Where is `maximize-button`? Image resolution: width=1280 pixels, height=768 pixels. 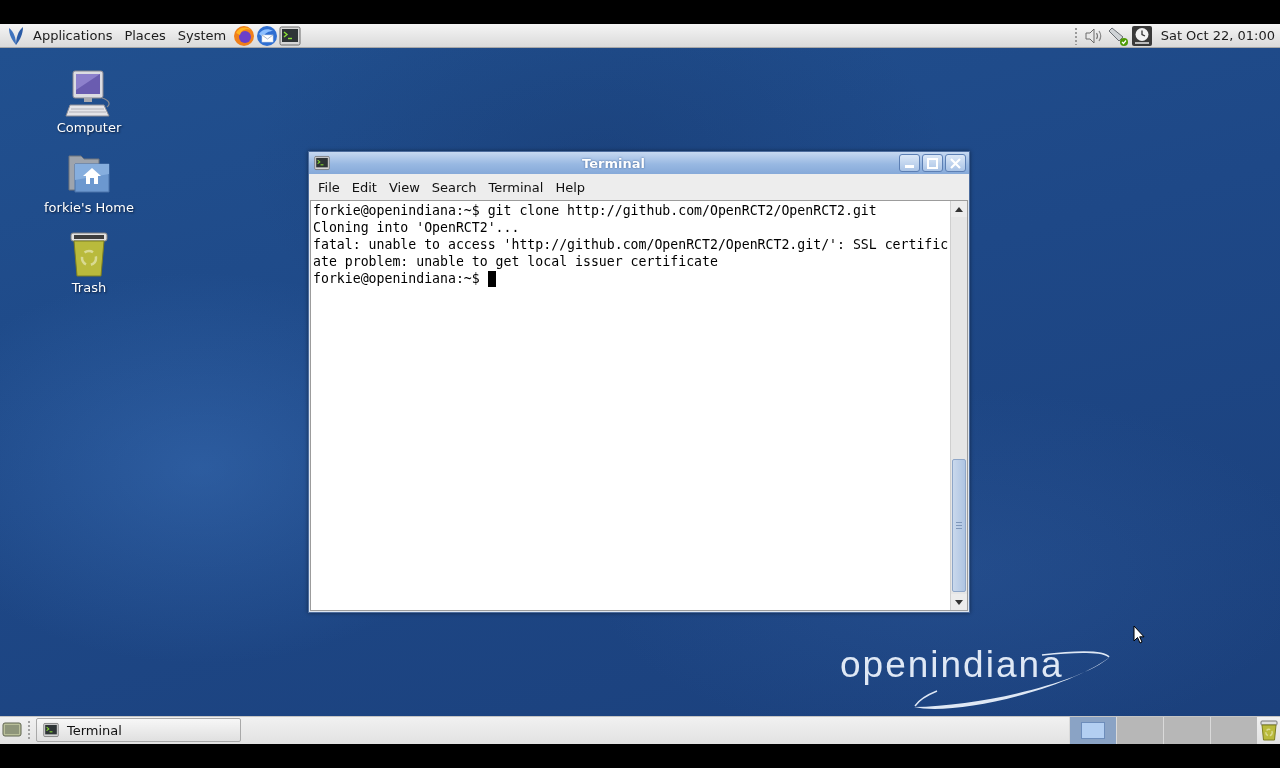
maximize-button is located at coordinates (932, 163).